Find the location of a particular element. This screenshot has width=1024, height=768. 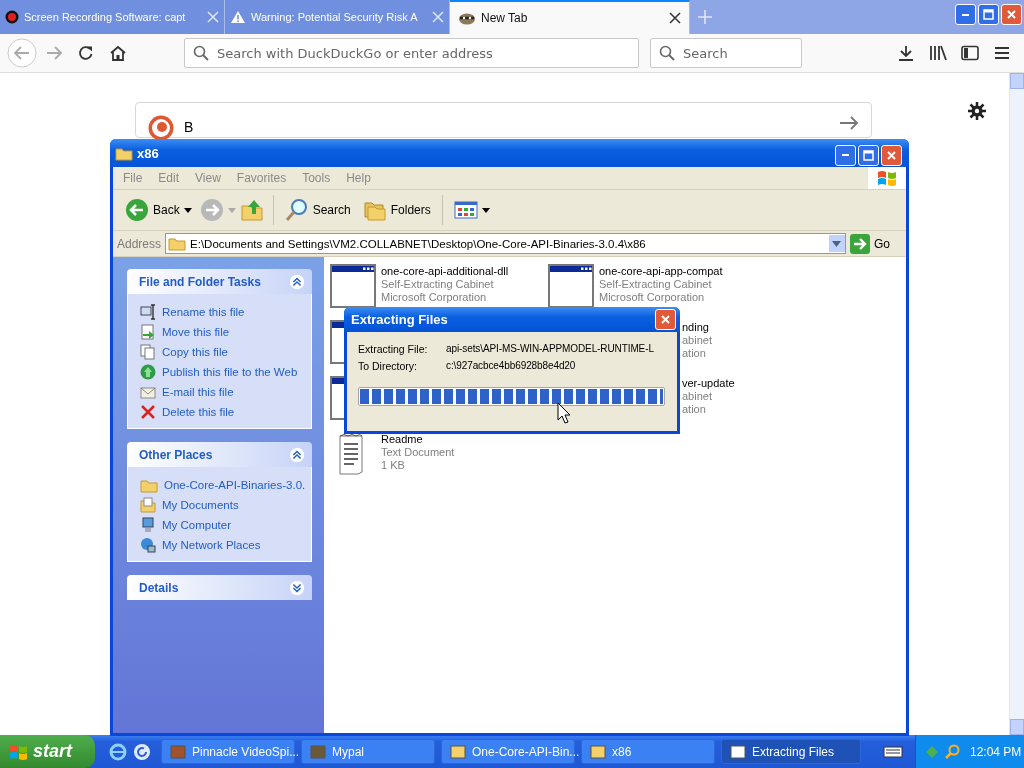

field-value: c:\927acbce4bb6928b8e4d20 is located at coordinates (511, 366).